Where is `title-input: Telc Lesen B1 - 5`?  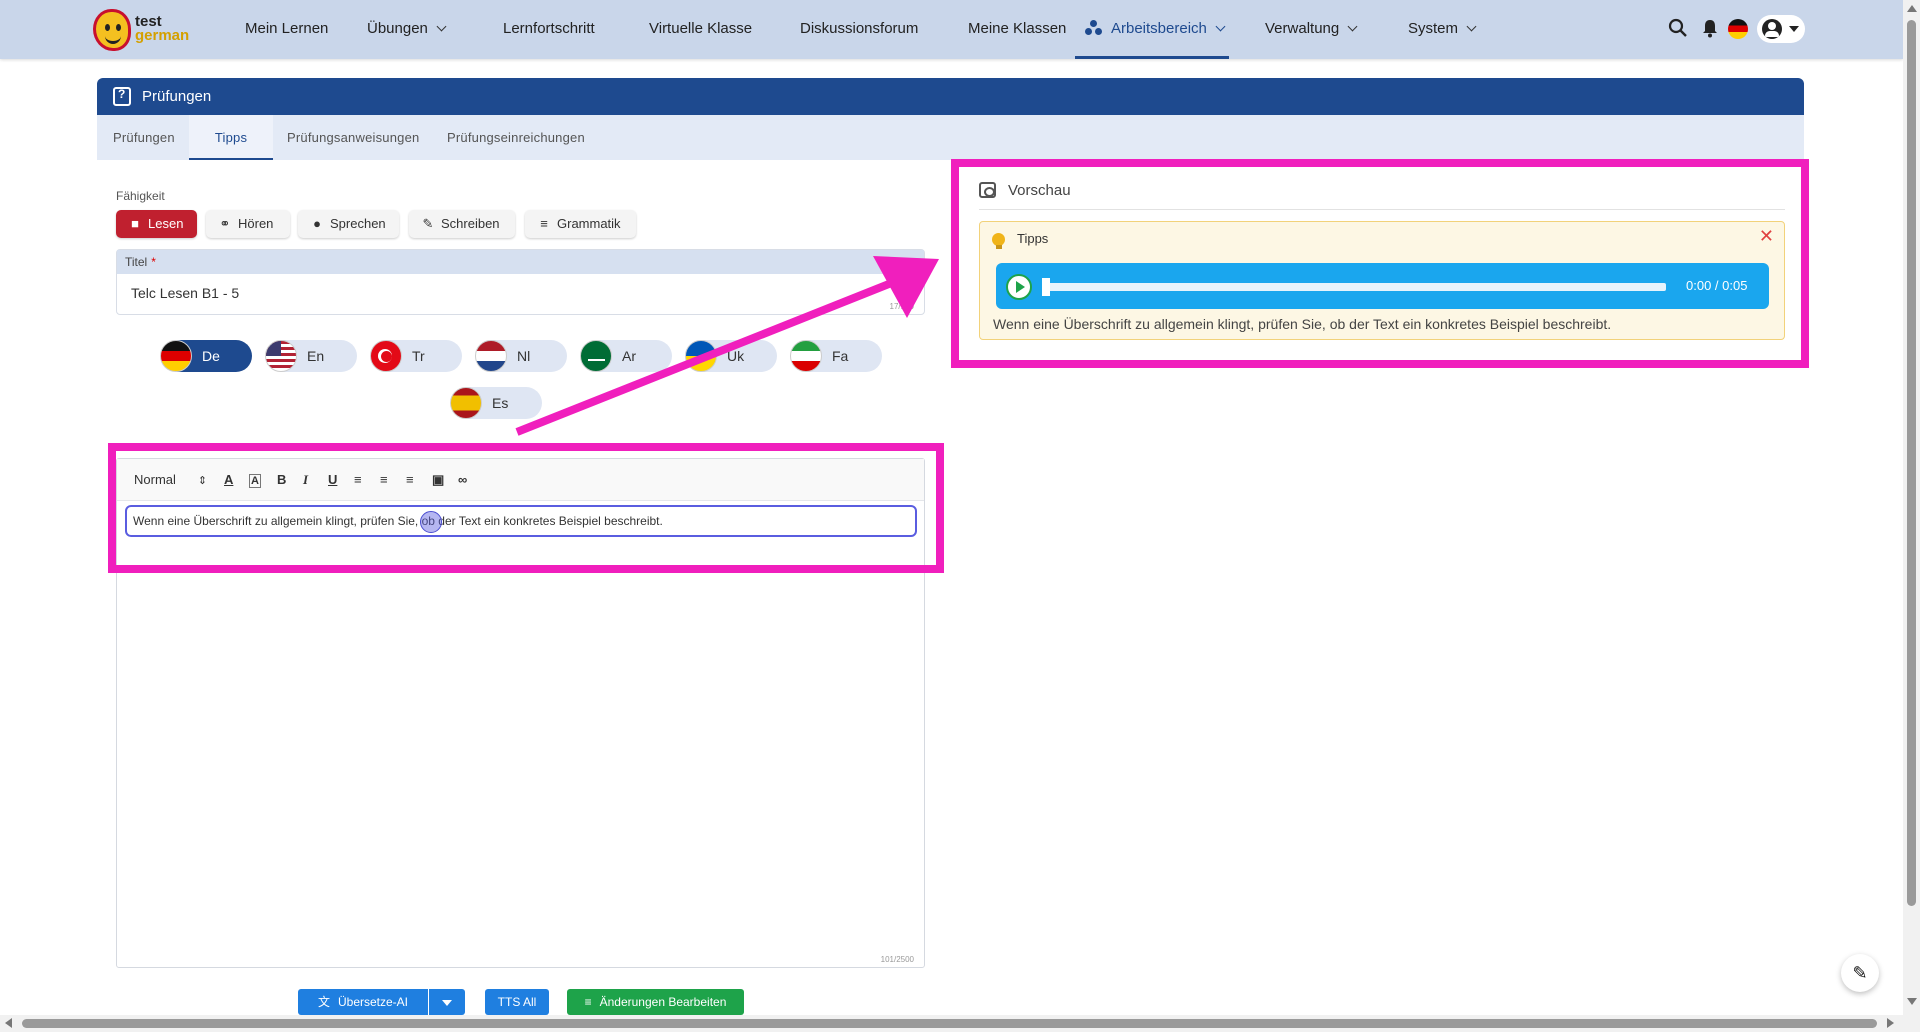 title-input: Telc Lesen B1 - 5 is located at coordinates (185, 293).